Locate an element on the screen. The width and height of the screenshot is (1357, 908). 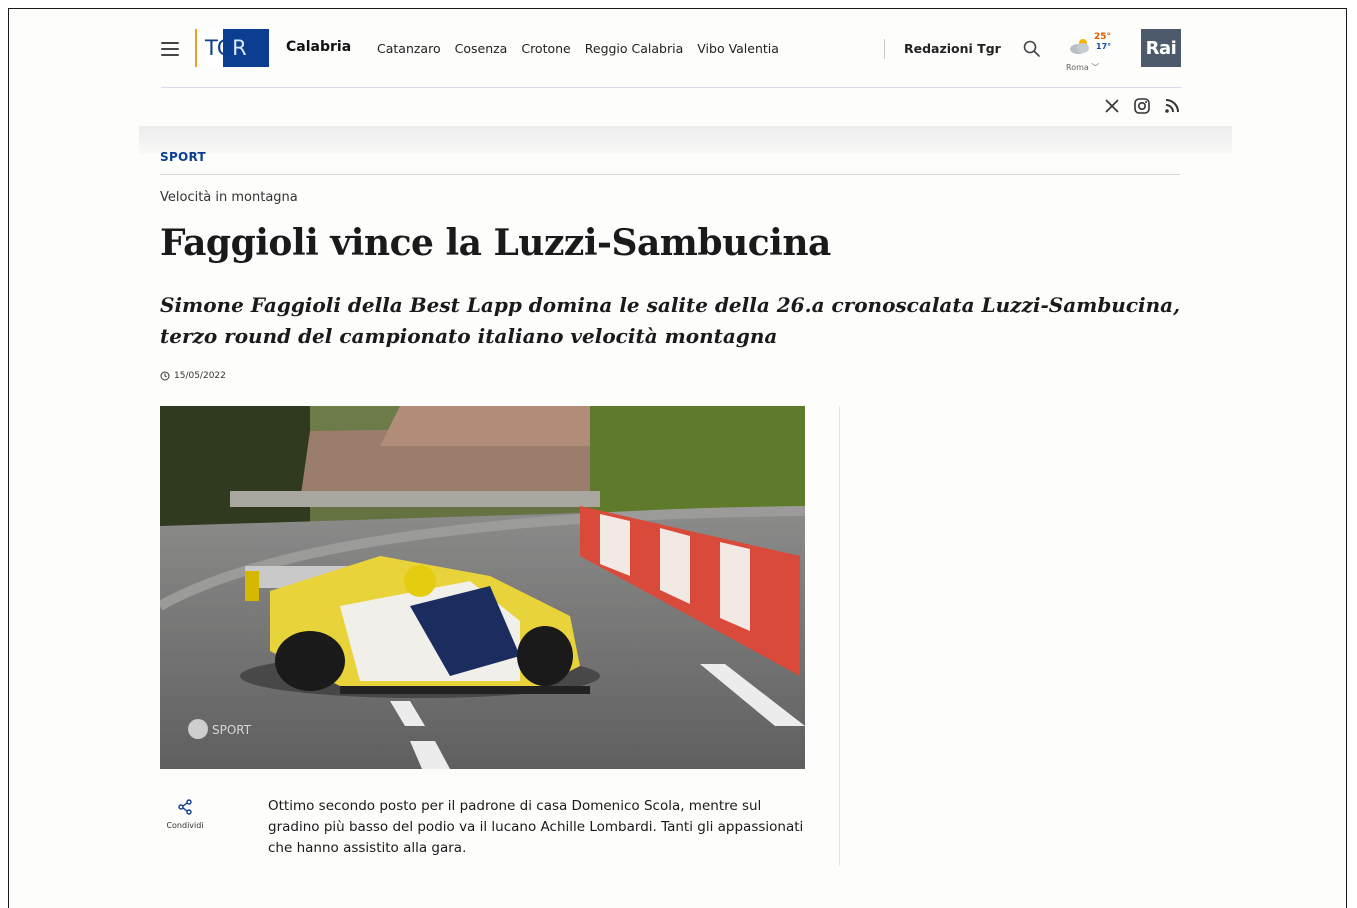
chevron-down-icon: ﹀ is located at coordinates (1095, 67).